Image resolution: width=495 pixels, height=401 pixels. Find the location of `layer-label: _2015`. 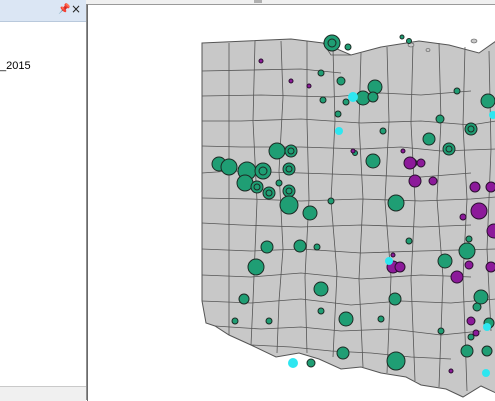

layer-label: _2015 is located at coordinates (15, 66).